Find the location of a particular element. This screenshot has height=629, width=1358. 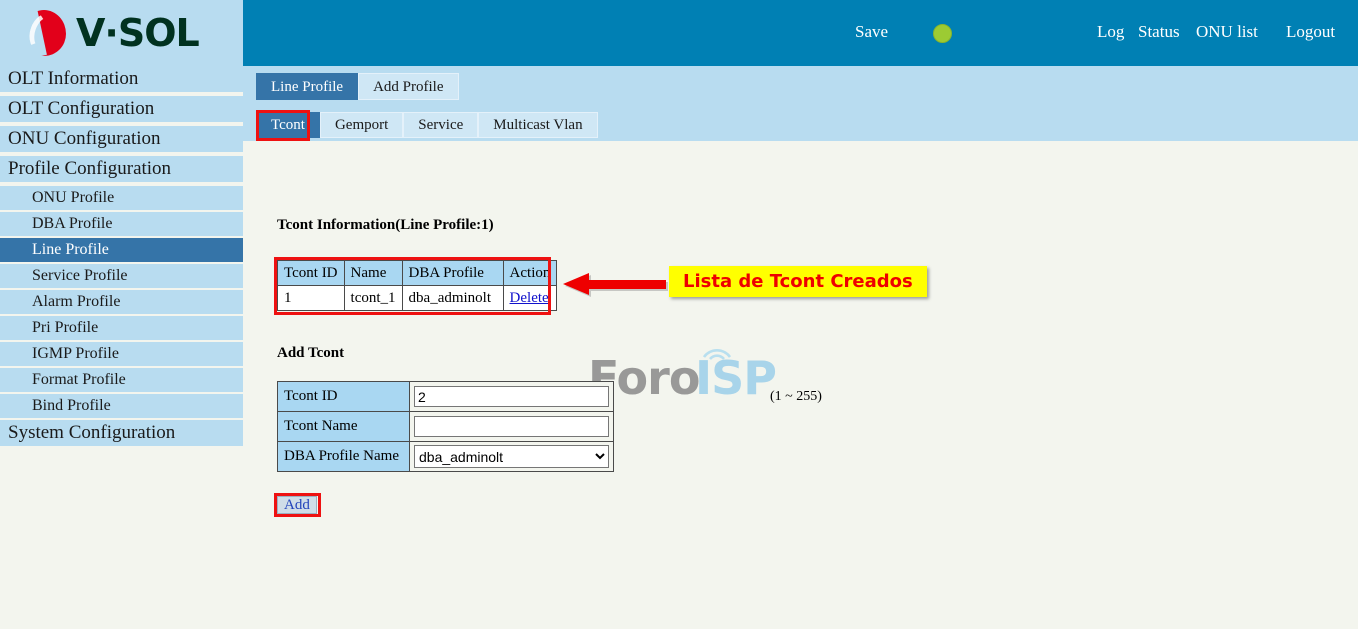

log-link: Log is located at coordinates (1110, 32).